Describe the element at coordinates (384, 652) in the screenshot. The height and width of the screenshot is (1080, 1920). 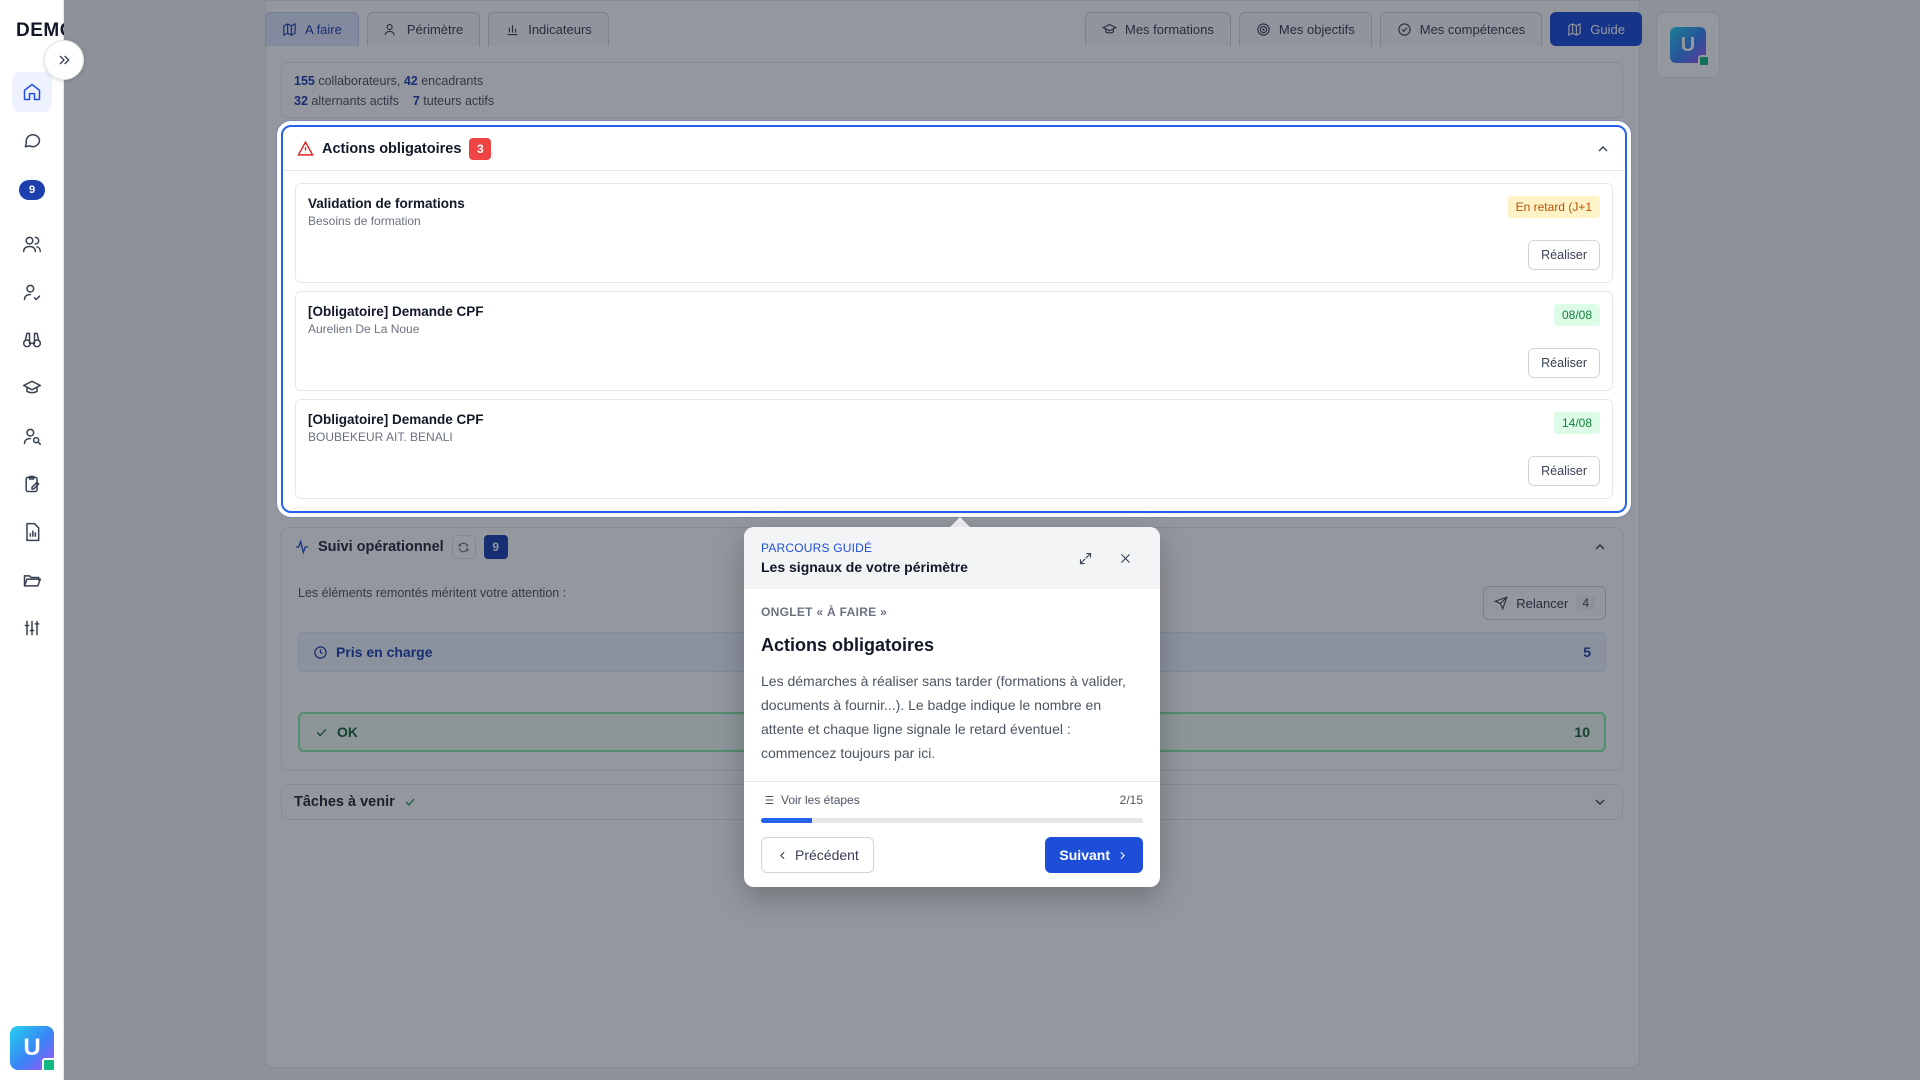
I see `status-label: Pris en charge` at that location.